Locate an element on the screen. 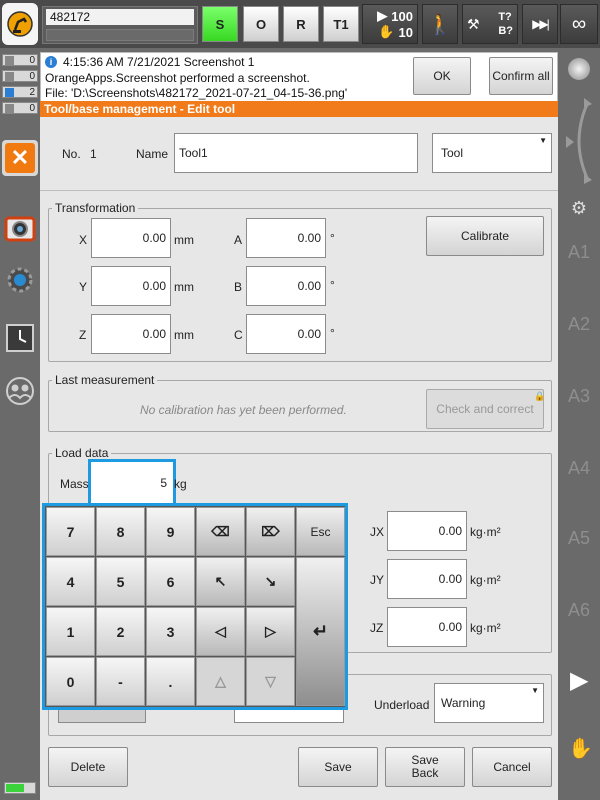  c-label: C is located at coordinates (238, 335).